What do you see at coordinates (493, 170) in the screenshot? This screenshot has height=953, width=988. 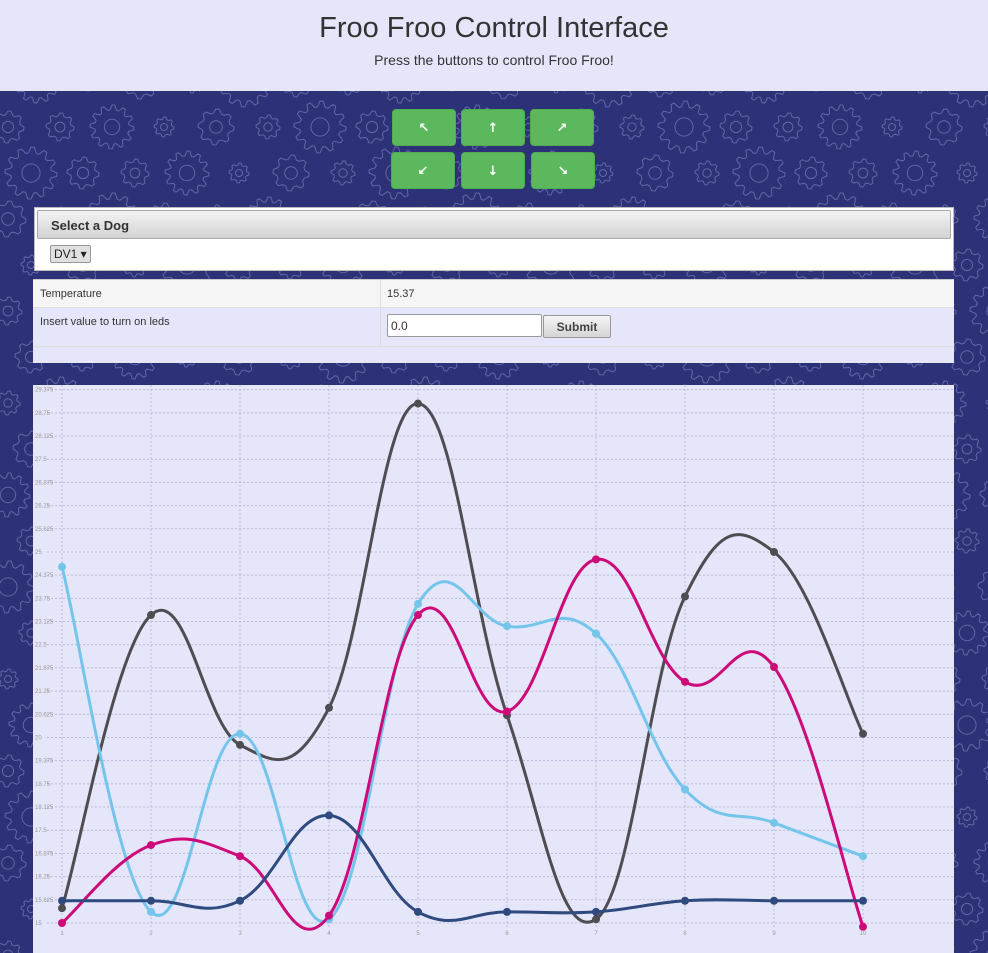 I see `down-button: ↓` at bounding box center [493, 170].